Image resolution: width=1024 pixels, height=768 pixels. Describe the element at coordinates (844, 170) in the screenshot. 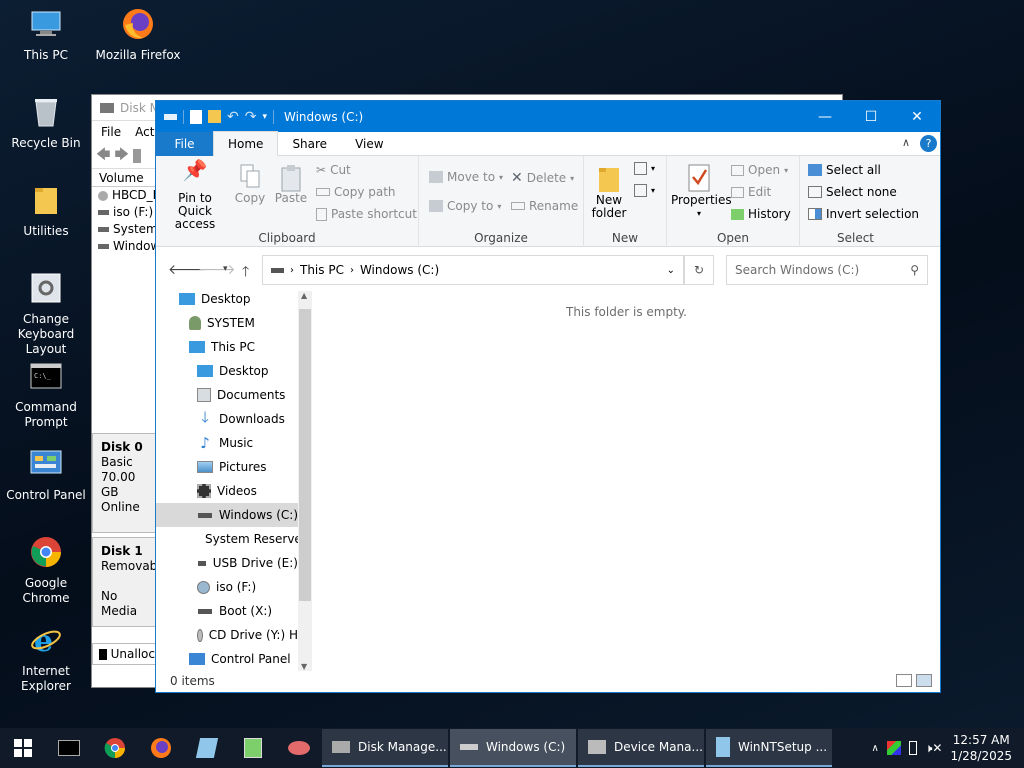

I see `select-all-button: Select all` at that location.